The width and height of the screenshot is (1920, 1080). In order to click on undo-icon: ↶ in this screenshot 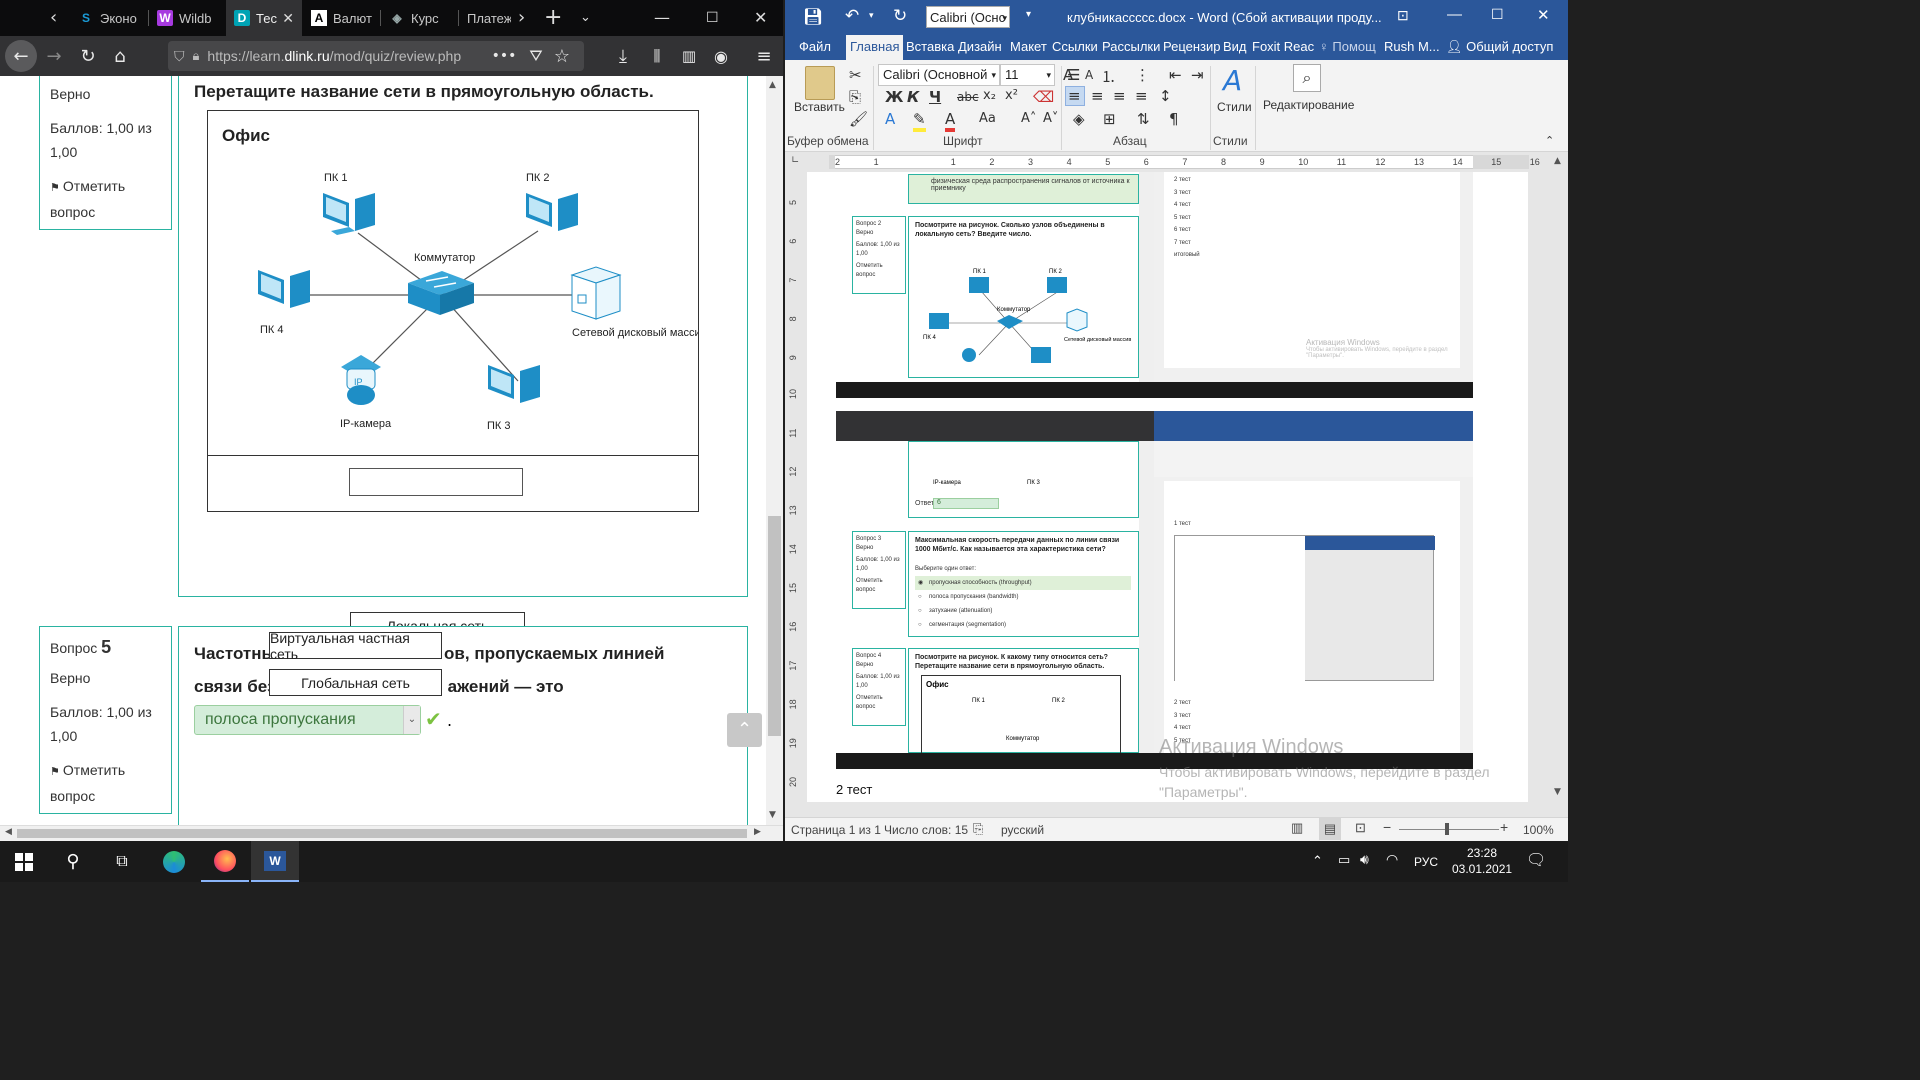, I will do `click(852, 16)`.